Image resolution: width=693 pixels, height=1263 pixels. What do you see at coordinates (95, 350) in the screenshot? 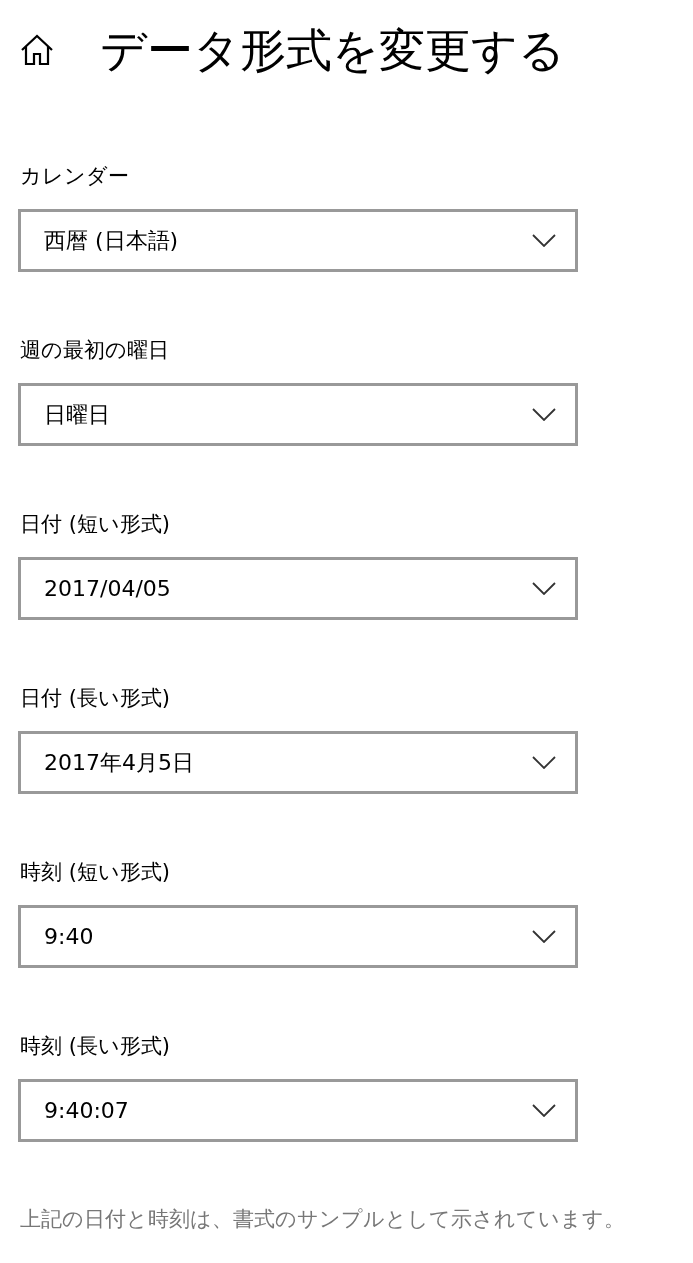
I see `field-label: 週の最初の曜日` at bounding box center [95, 350].